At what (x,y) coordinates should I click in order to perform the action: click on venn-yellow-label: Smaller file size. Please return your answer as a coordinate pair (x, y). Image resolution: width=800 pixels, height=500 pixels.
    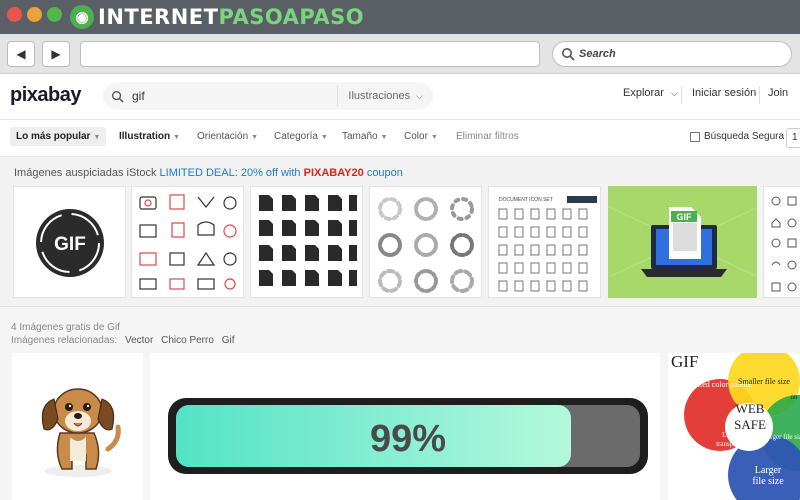
    Looking at the image, I should click on (764, 381).